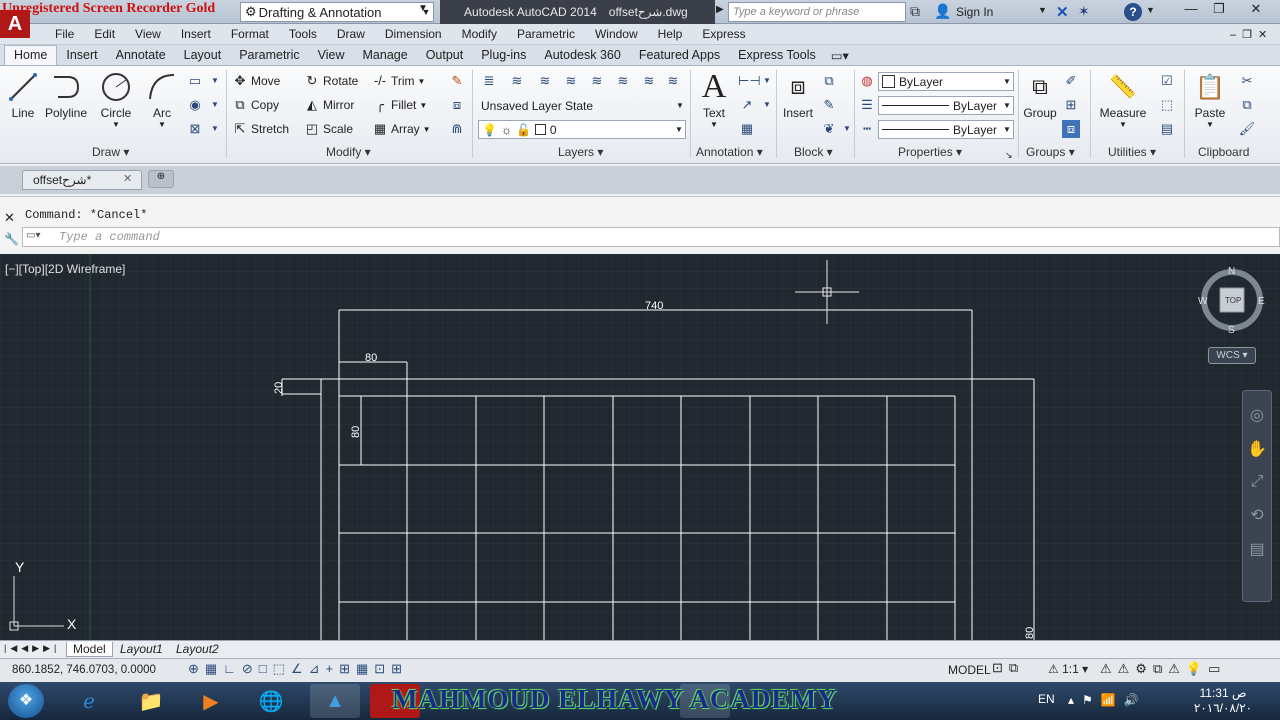 This screenshot has width=1280, height=720. Describe the element at coordinates (351, 34) in the screenshot. I see `menu-draw: Draw` at that location.